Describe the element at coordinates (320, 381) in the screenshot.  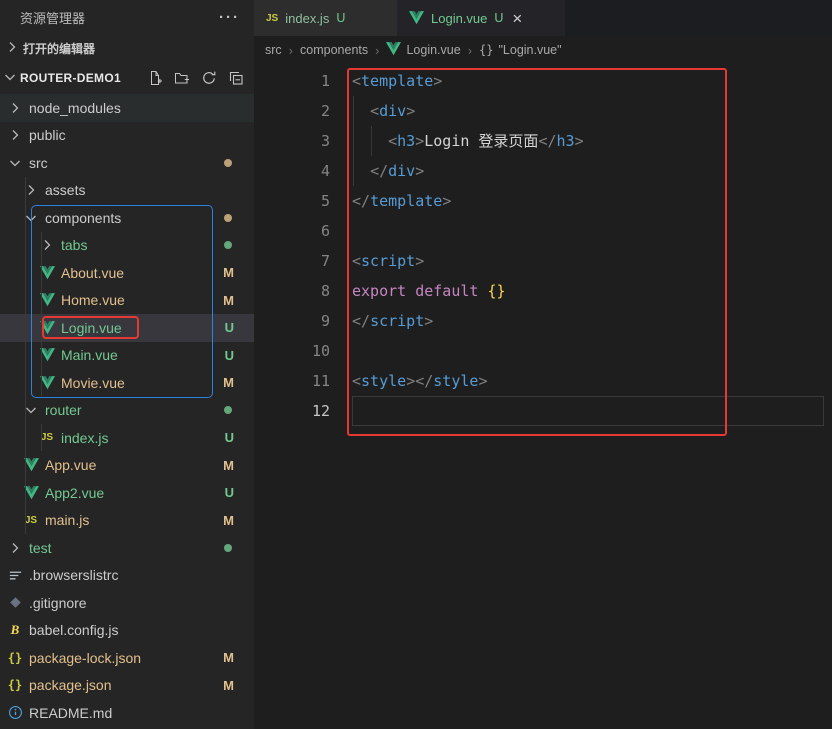
I see `line-number: 11` at that location.